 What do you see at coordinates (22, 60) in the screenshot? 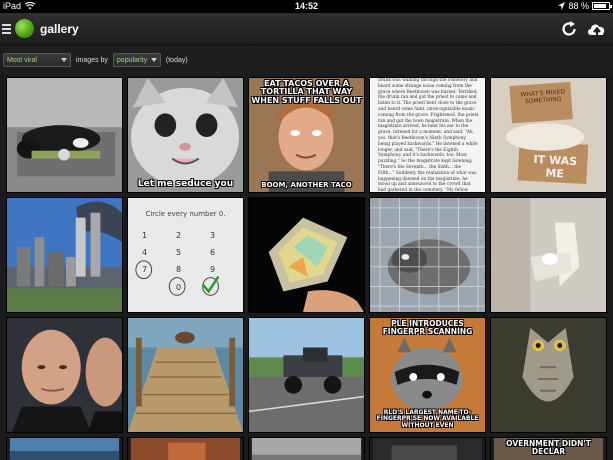
I see `sort-select-value: Most viral` at bounding box center [22, 60].